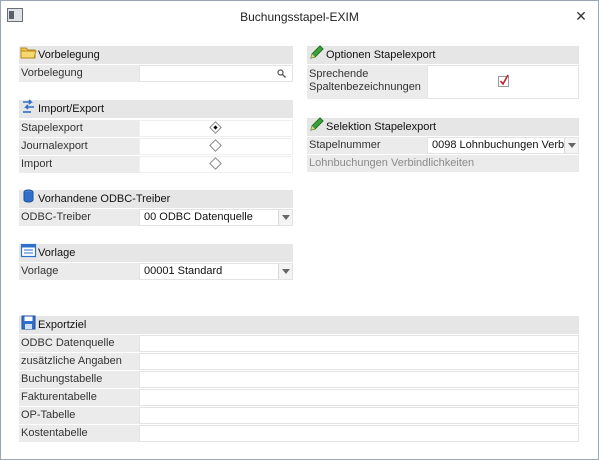 Image resolution: width=599 pixels, height=460 pixels. Describe the element at coordinates (216, 73) in the screenshot. I see `vorbelegung-field` at that location.